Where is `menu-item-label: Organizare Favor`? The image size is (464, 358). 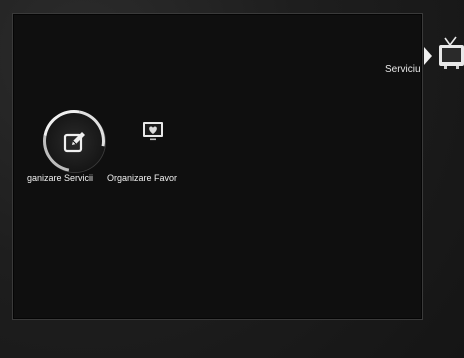 menu-item-label: Organizare Favor is located at coordinates (142, 178).